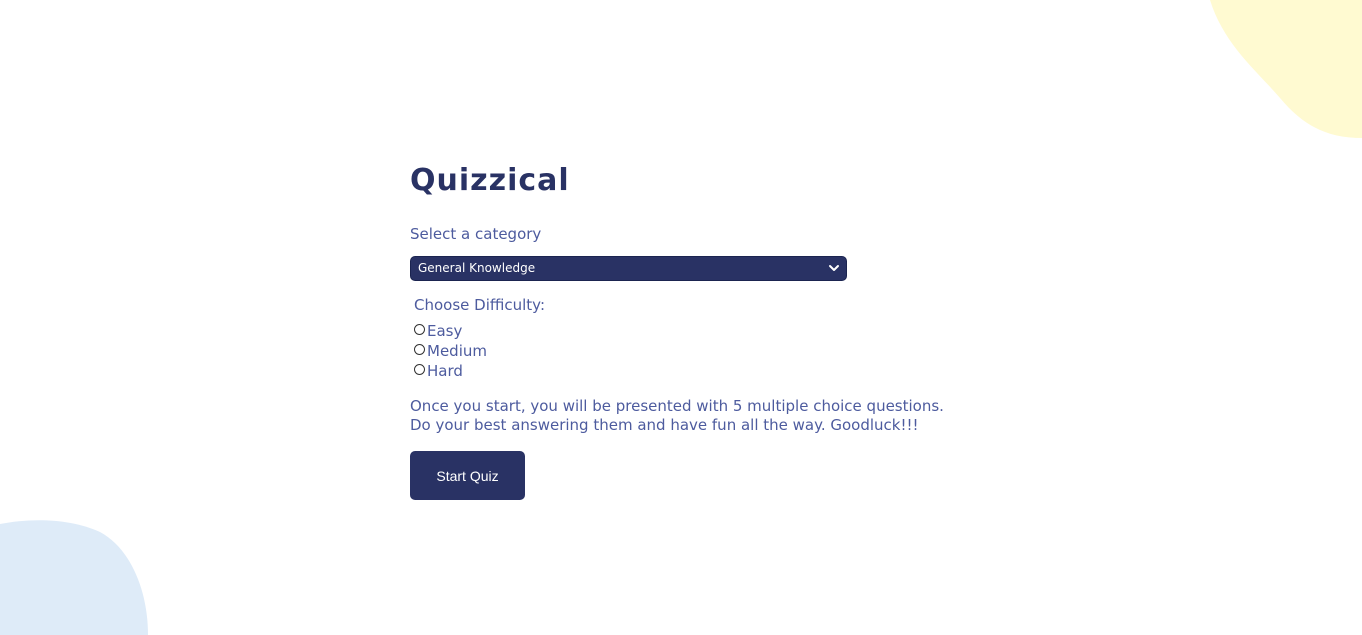  Describe the element at coordinates (476, 234) in the screenshot. I see `category-label: Select a category` at that location.